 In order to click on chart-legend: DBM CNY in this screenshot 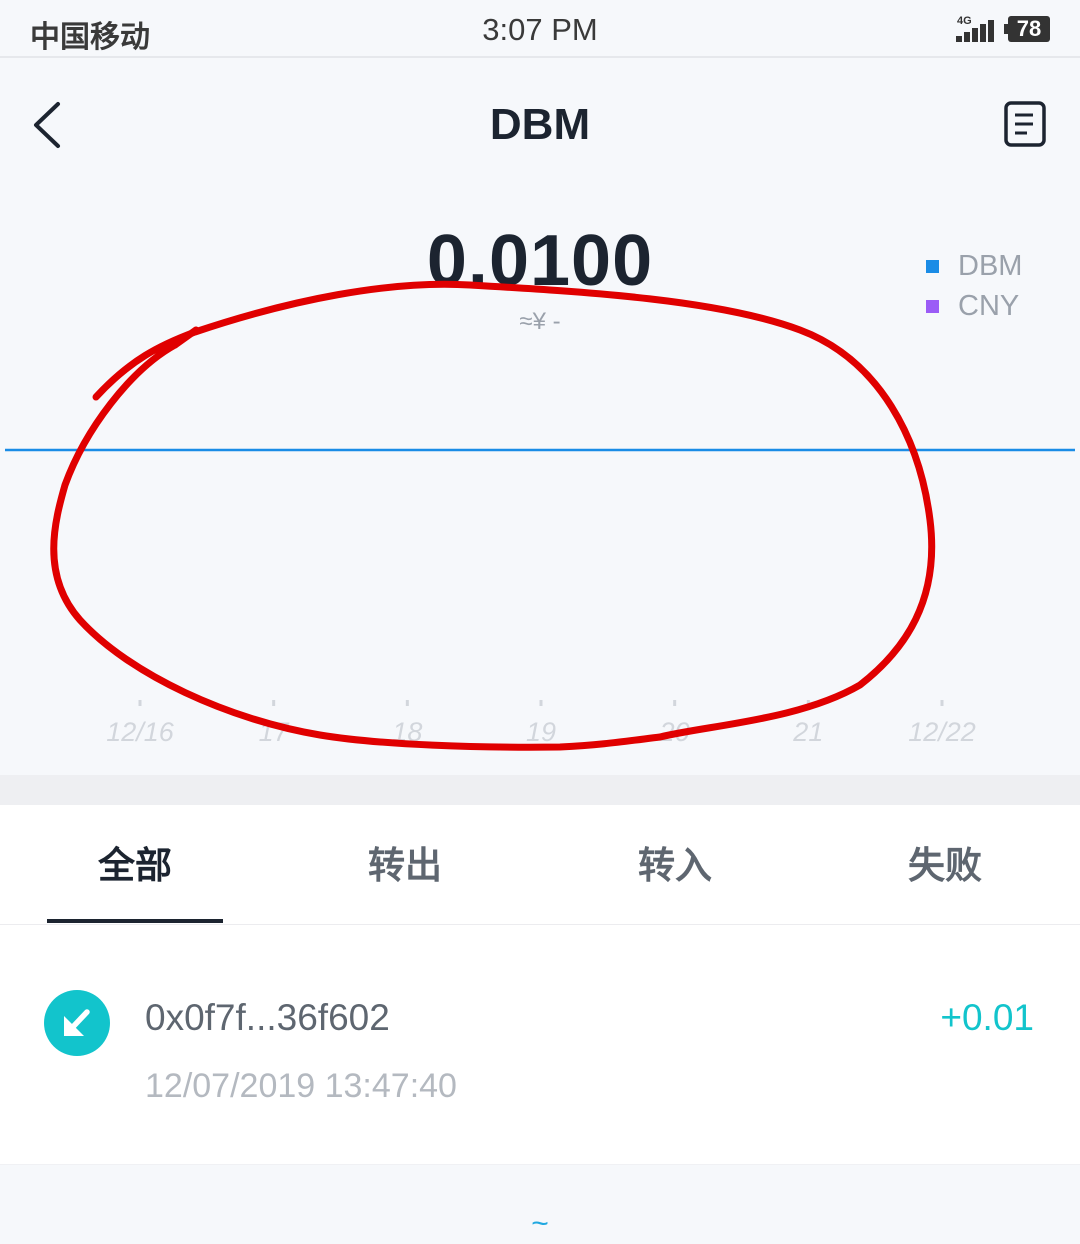, I will do `click(974, 286)`.